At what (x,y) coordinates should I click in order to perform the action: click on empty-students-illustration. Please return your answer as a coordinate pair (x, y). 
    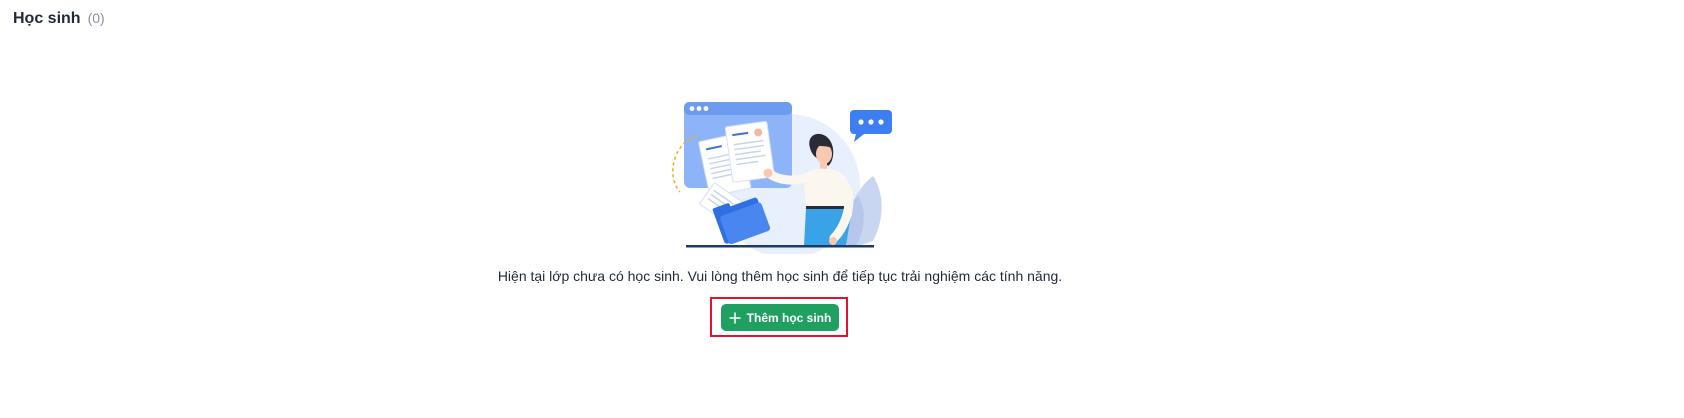
    Looking at the image, I should click on (782, 178).